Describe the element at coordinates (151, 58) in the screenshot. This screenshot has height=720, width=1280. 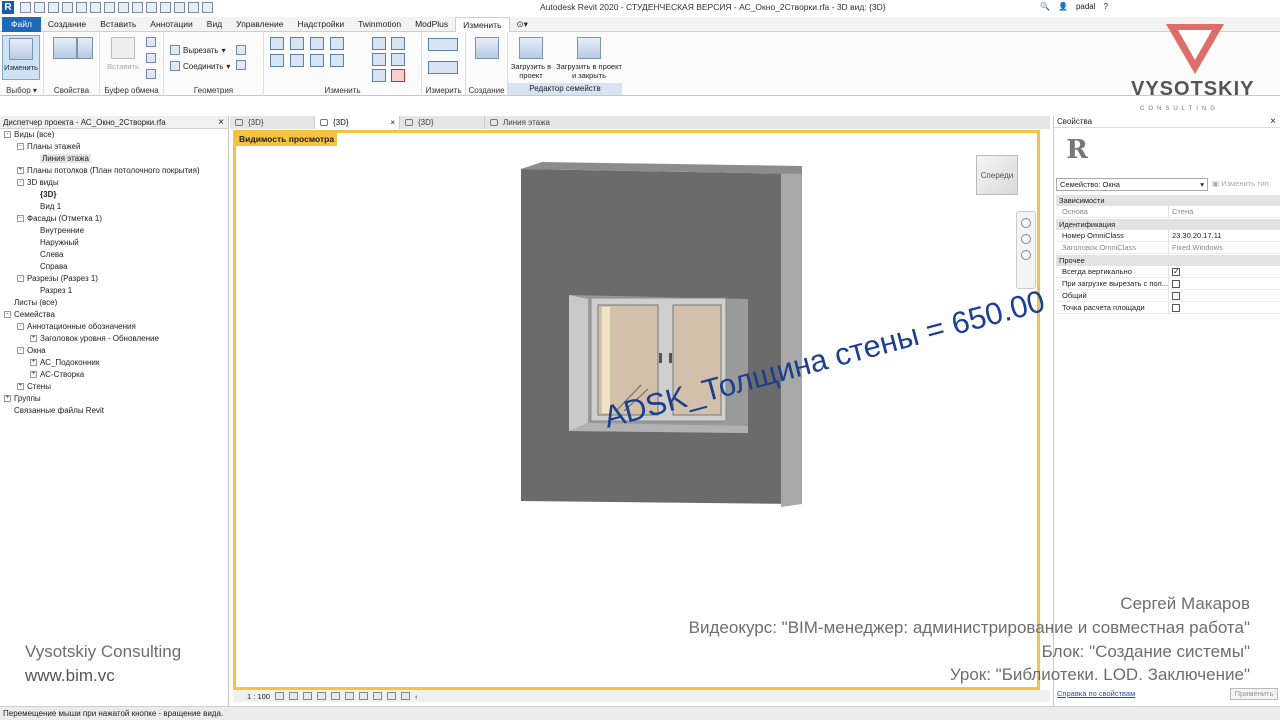
I see `copy-icon` at that location.